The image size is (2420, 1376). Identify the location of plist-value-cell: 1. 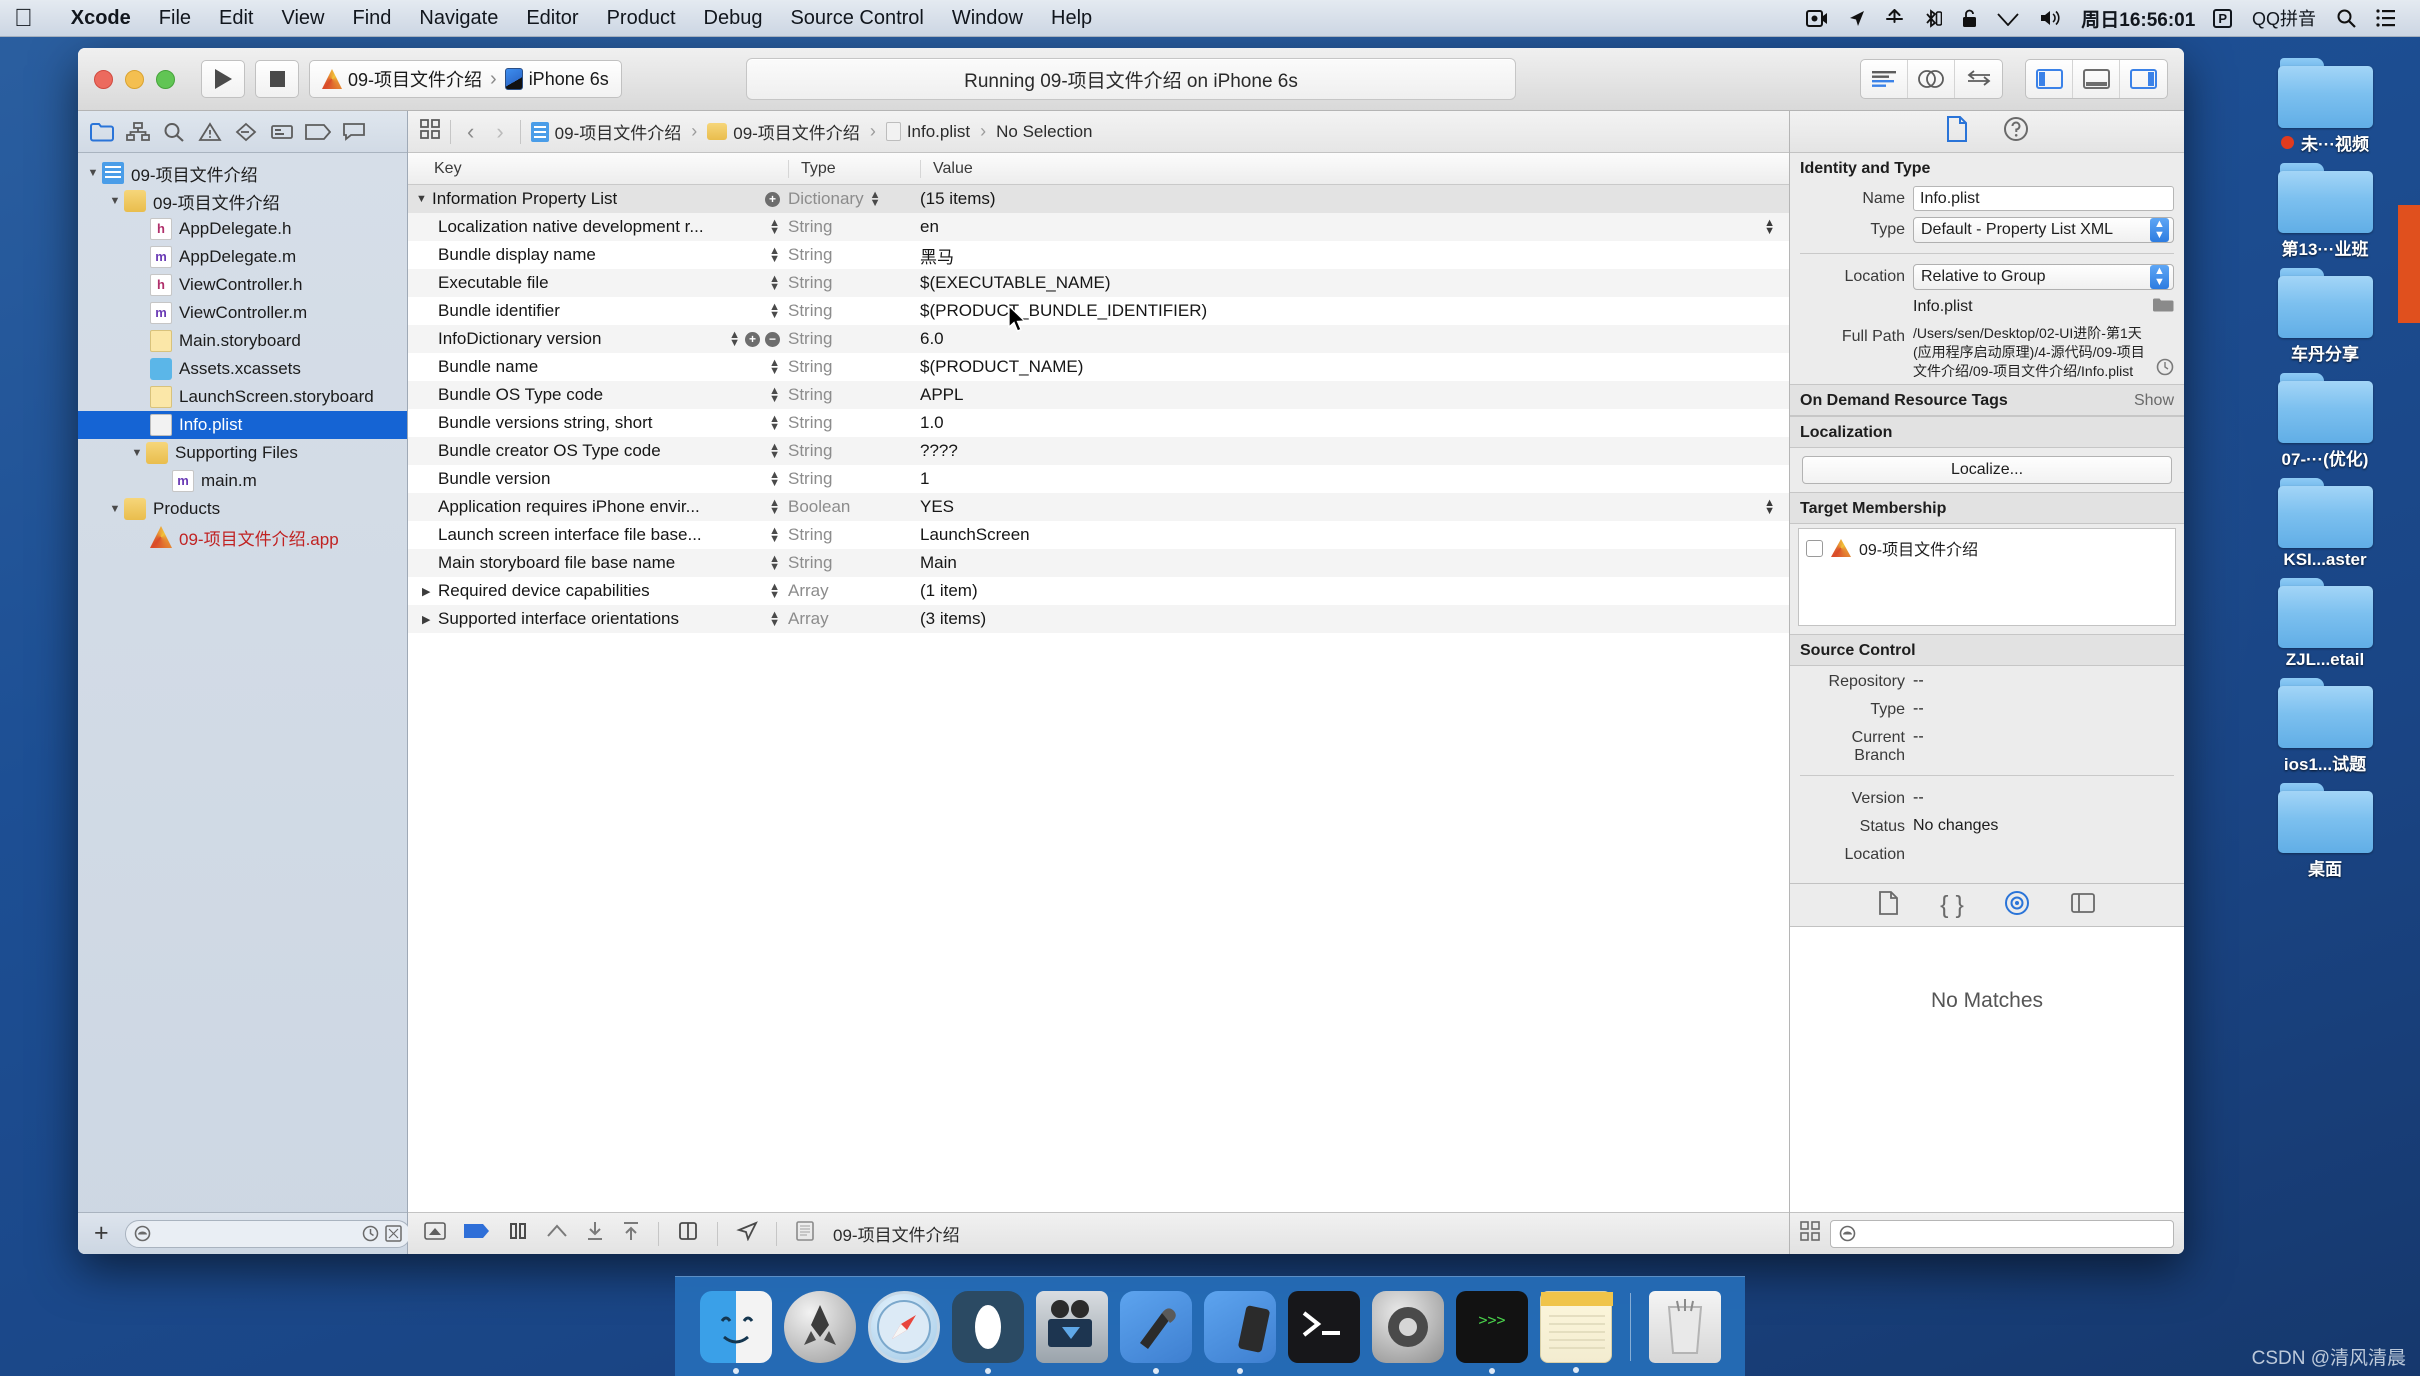
(1354, 479).